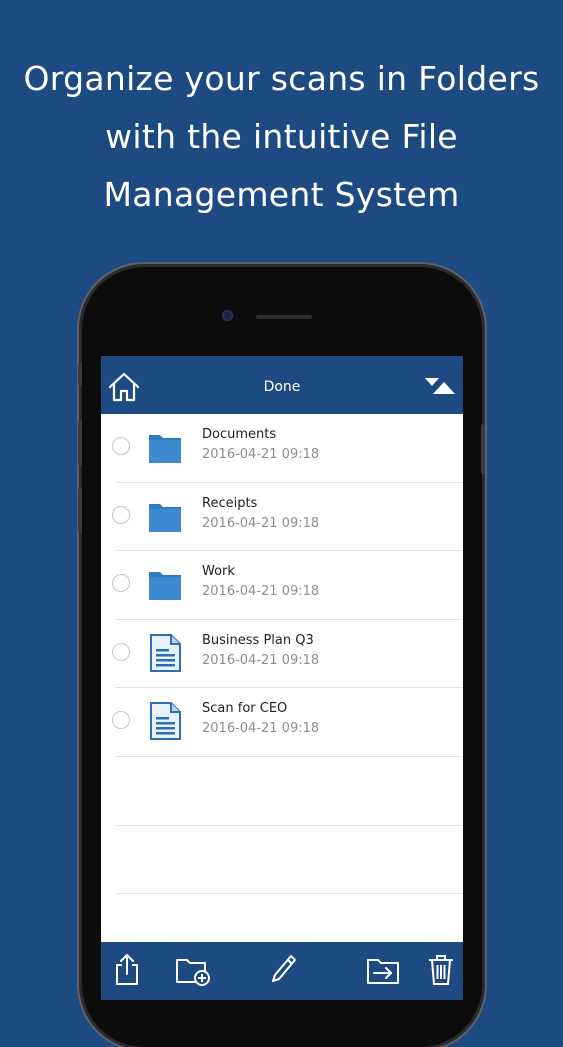 This screenshot has height=1047, width=563. Describe the element at coordinates (440, 386) in the screenshot. I see `sort-icon` at that location.